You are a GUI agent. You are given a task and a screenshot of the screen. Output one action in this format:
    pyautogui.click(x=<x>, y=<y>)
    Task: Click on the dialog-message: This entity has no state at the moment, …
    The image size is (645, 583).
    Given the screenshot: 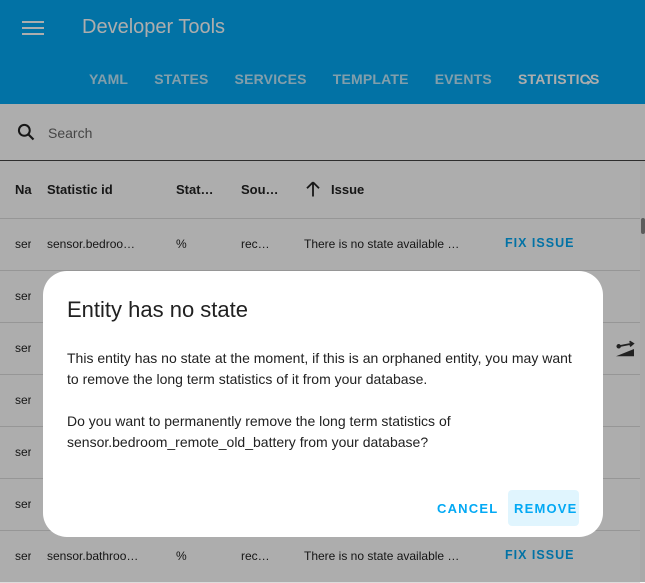 What is the action you would take?
    pyautogui.click(x=319, y=368)
    